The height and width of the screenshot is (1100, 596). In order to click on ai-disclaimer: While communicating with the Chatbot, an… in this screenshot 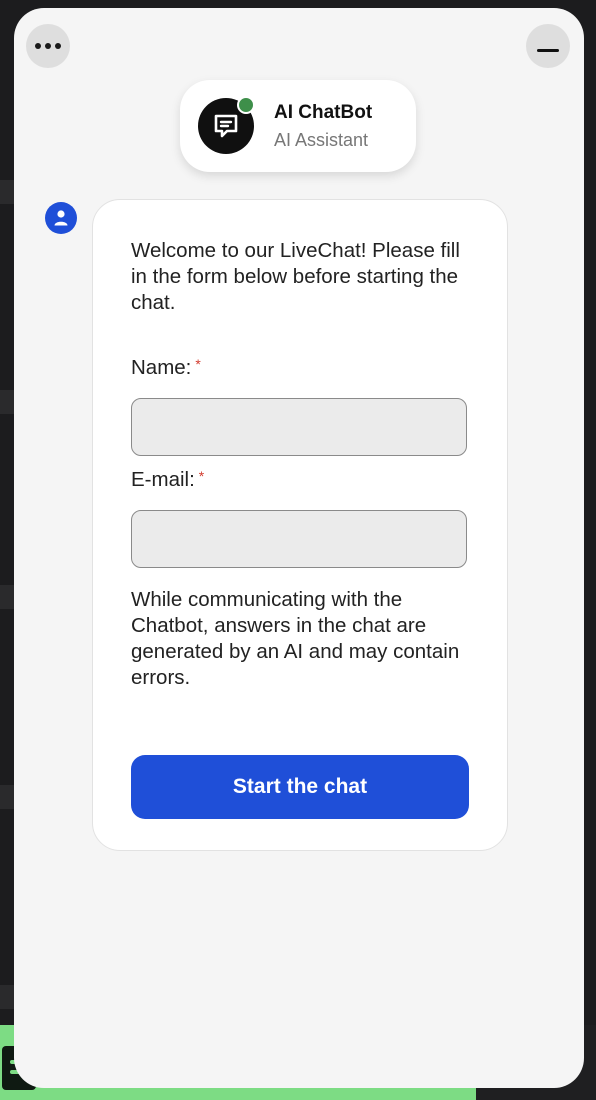, I will do `click(295, 638)`.